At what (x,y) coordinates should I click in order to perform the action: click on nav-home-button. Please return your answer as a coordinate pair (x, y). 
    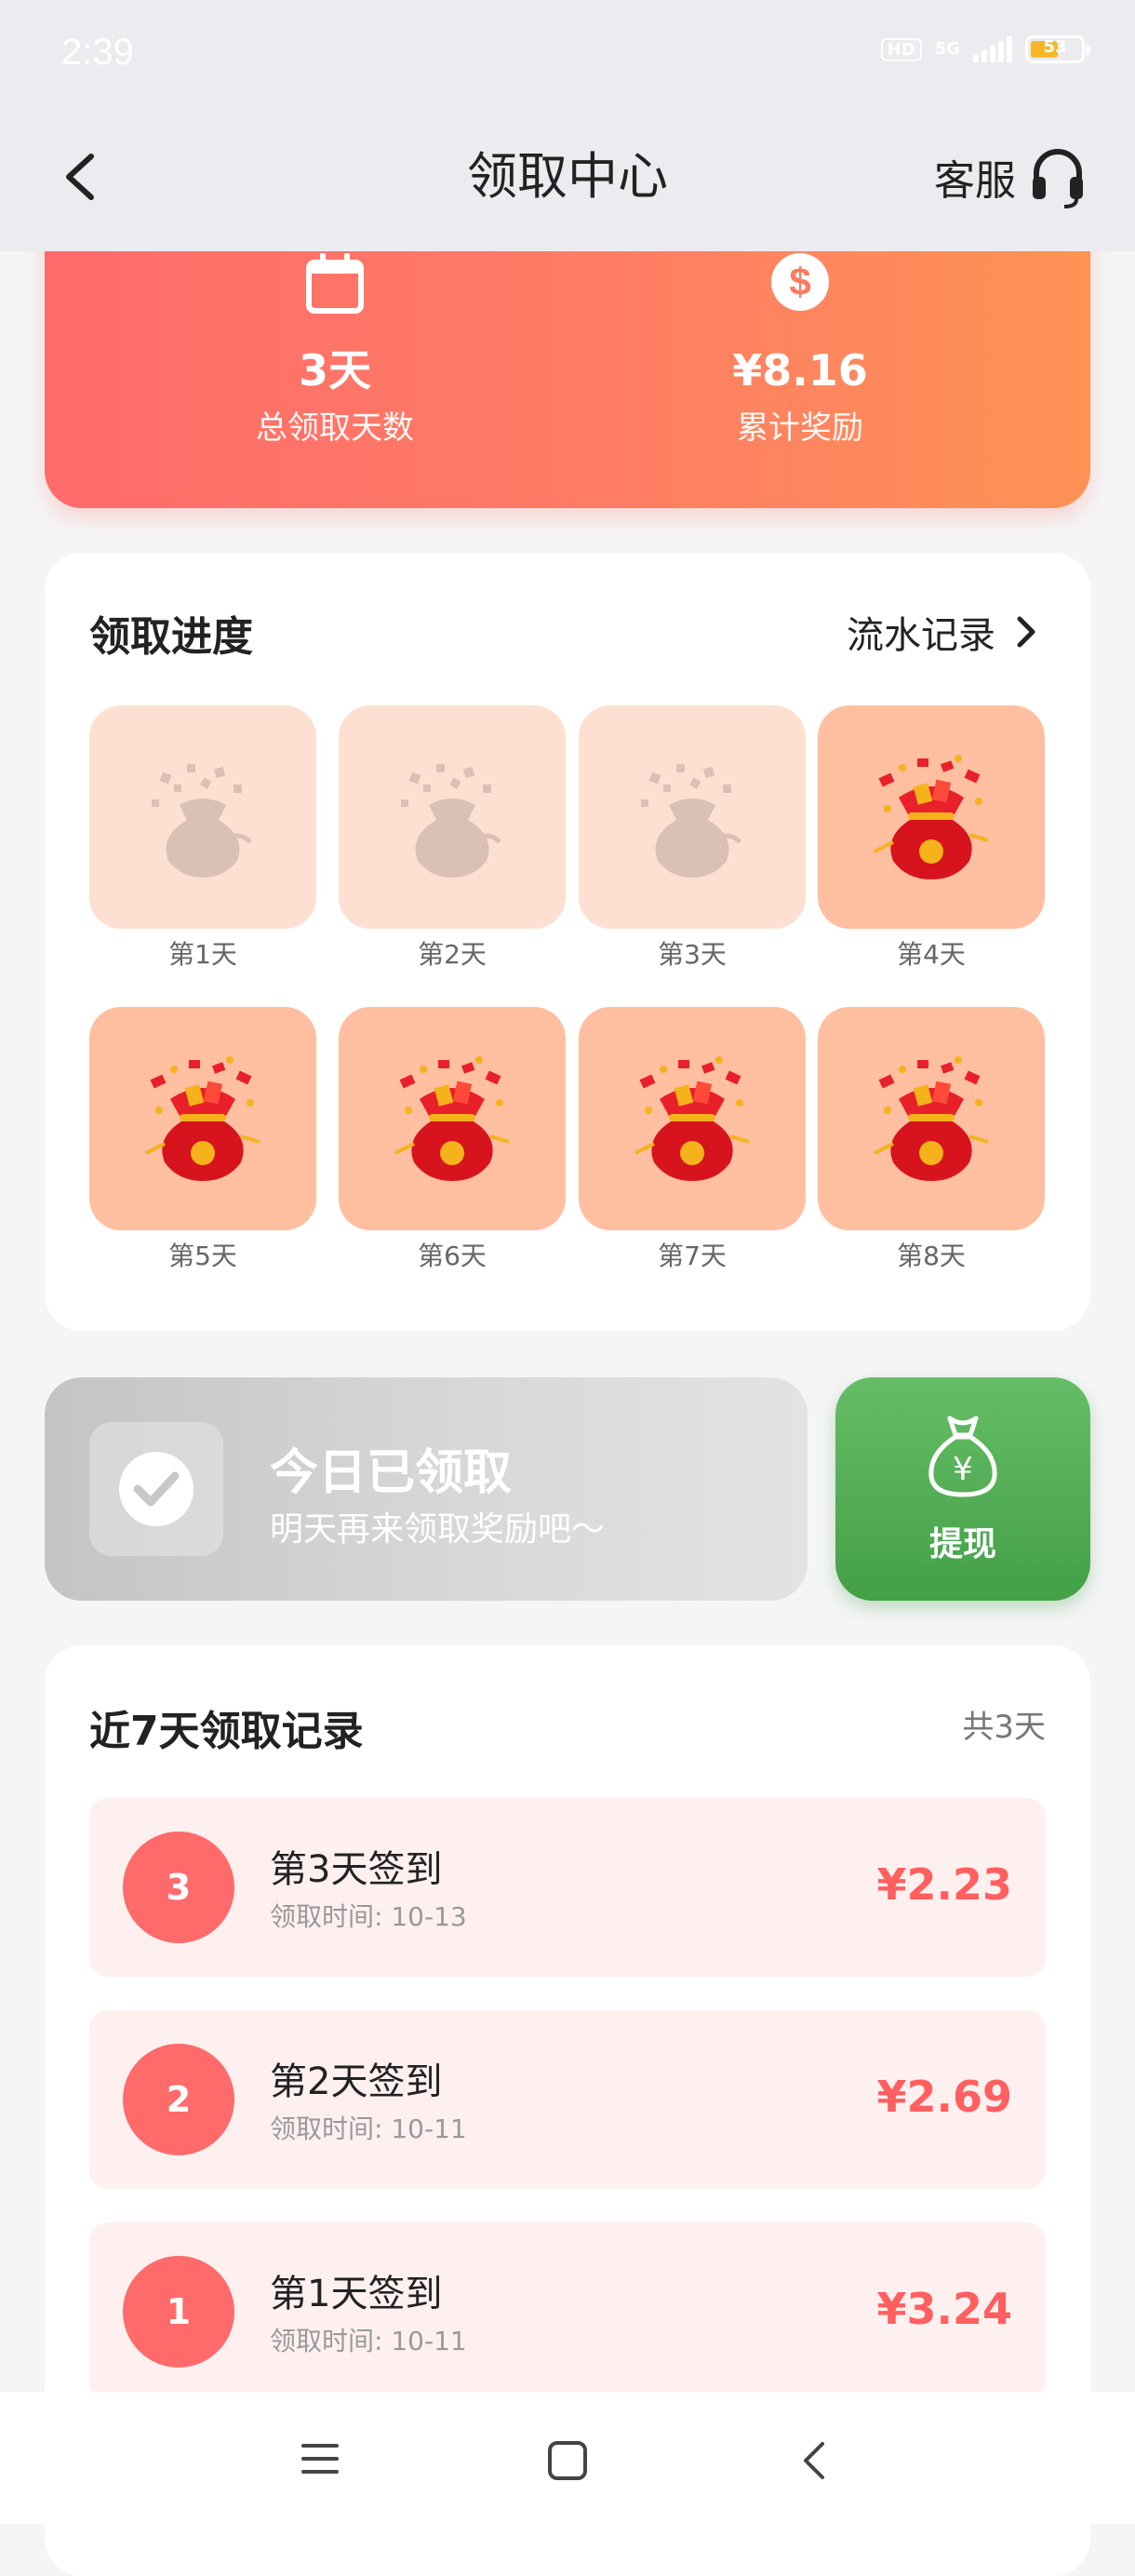
    Looking at the image, I should click on (567, 2462).